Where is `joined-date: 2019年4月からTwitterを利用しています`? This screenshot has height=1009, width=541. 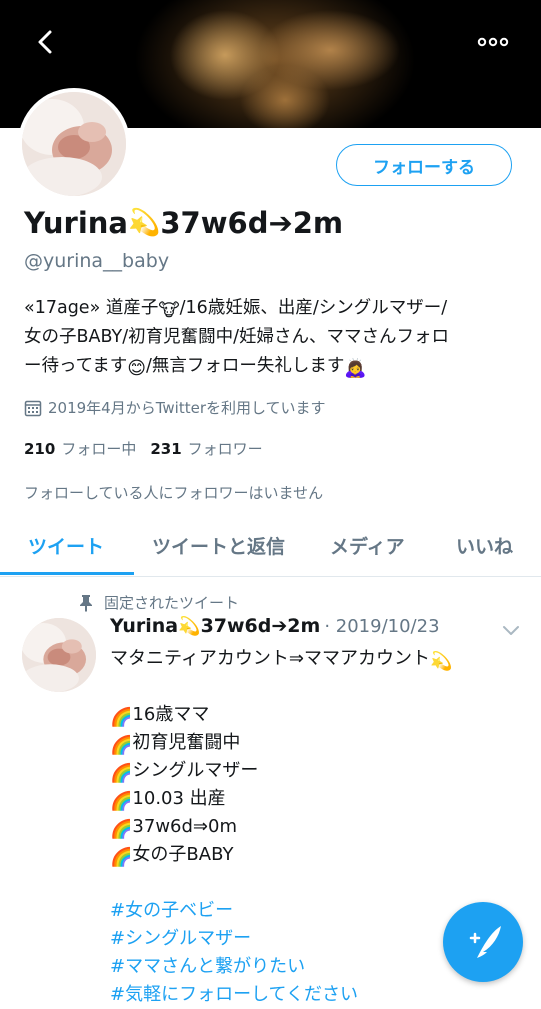
joined-date: 2019年4月からTwitterを利用しています is located at coordinates (175, 407).